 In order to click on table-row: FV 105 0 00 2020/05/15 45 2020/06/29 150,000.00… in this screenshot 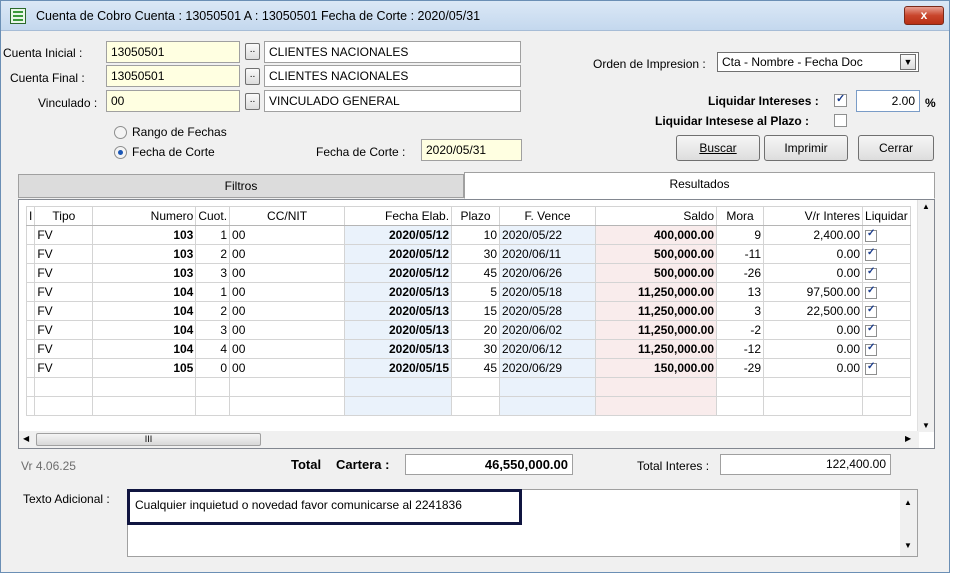, I will do `click(468, 368)`.